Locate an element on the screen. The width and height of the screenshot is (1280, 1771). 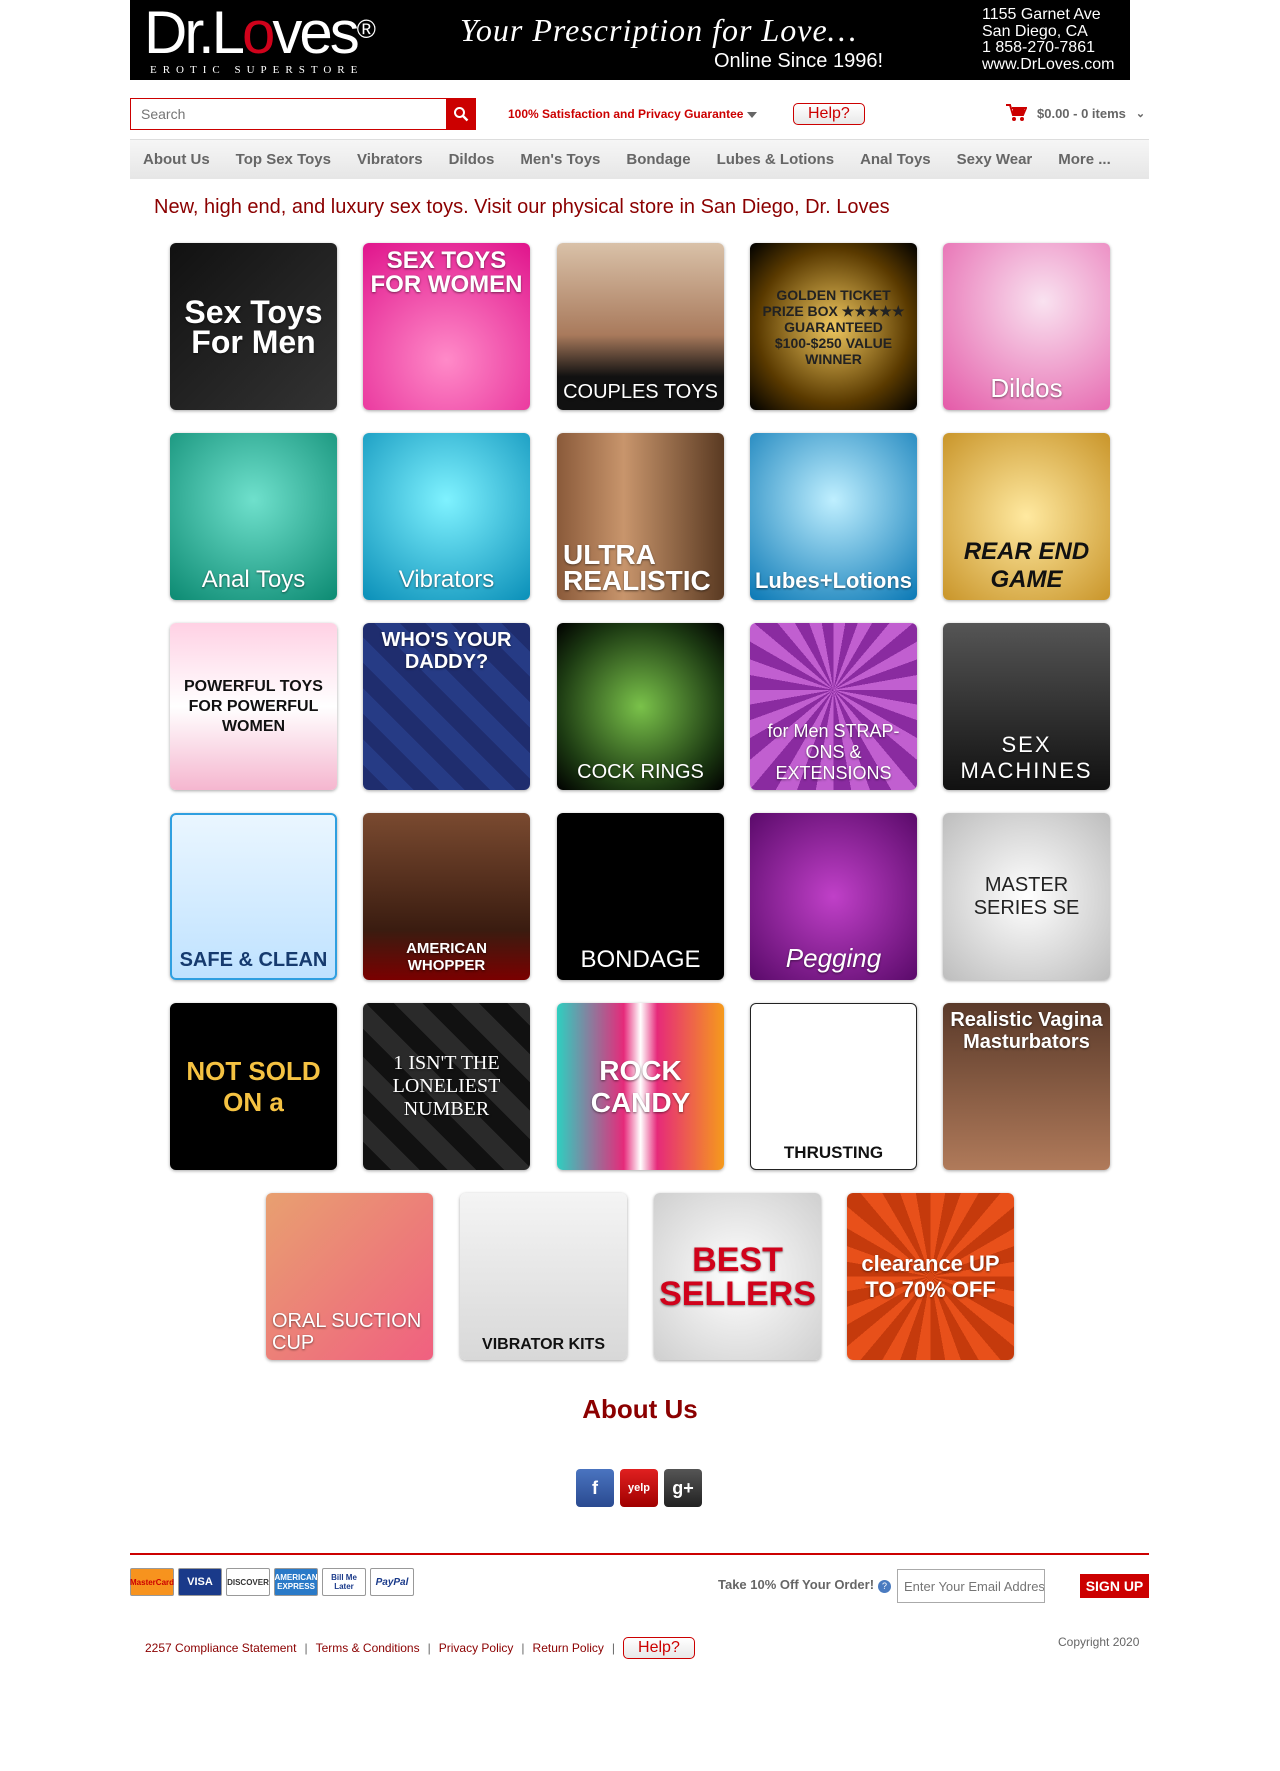
newsletter-promo: Take 10% Off Your Order! is located at coordinates (796, 1584).